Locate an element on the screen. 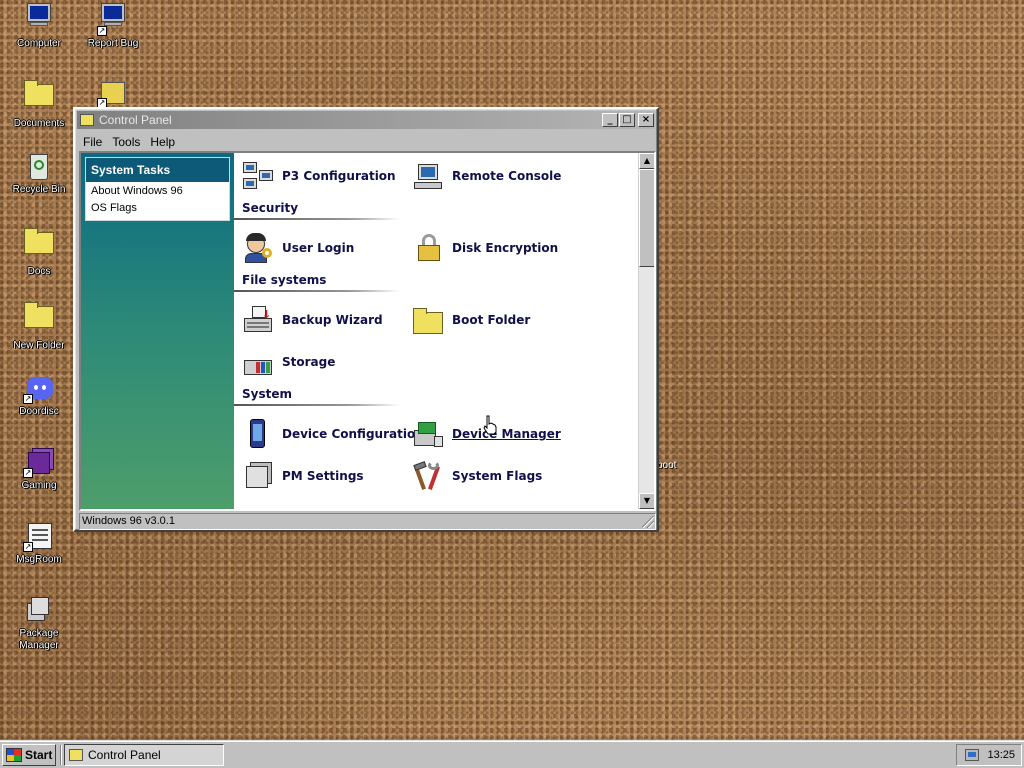 The width and height of the screenshot is (1024, 768). minimize-button: _ is located at coordinates (610, 120).